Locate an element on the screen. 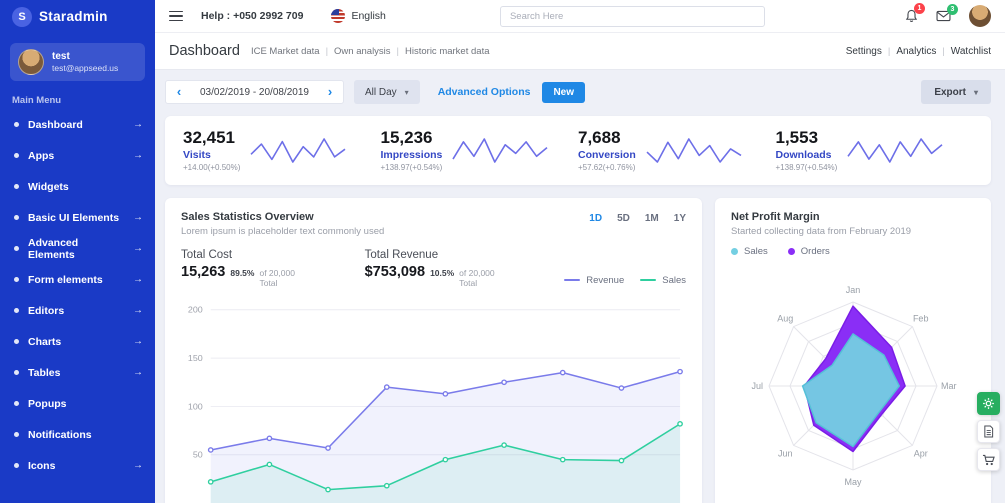  top-navbar: Help : +050 2992 709 English 1 3 is located at coordinates (580, 16).